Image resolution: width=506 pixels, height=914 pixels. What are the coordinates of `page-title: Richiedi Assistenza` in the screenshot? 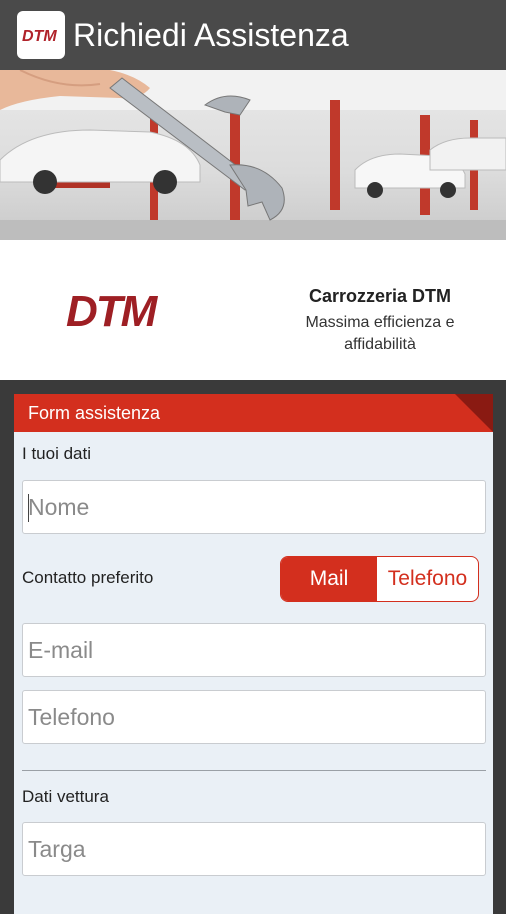 It's located at (211, 34).